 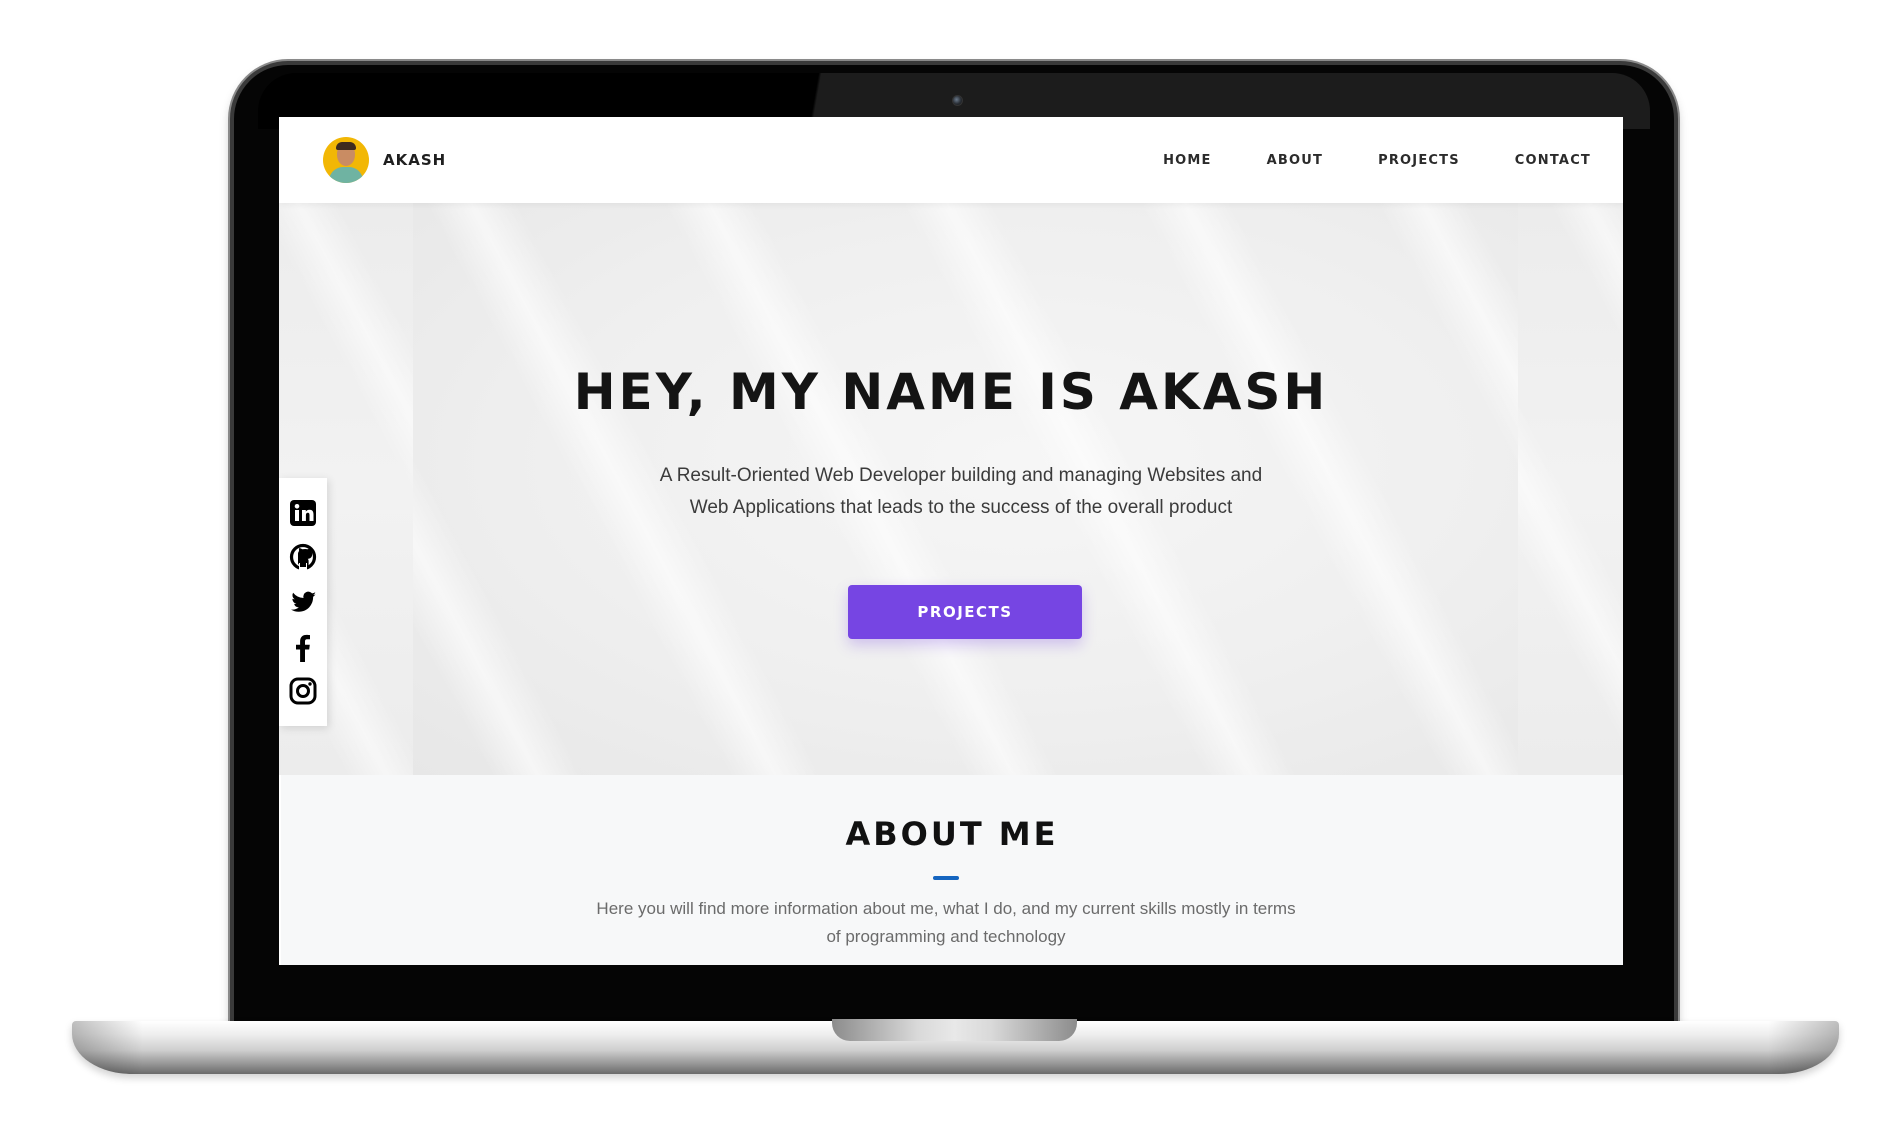 What do you see at coordinates (1295, 160) in the screenshot?
I see `nav-about: ABOUT` at bounding box center [1295, 160].